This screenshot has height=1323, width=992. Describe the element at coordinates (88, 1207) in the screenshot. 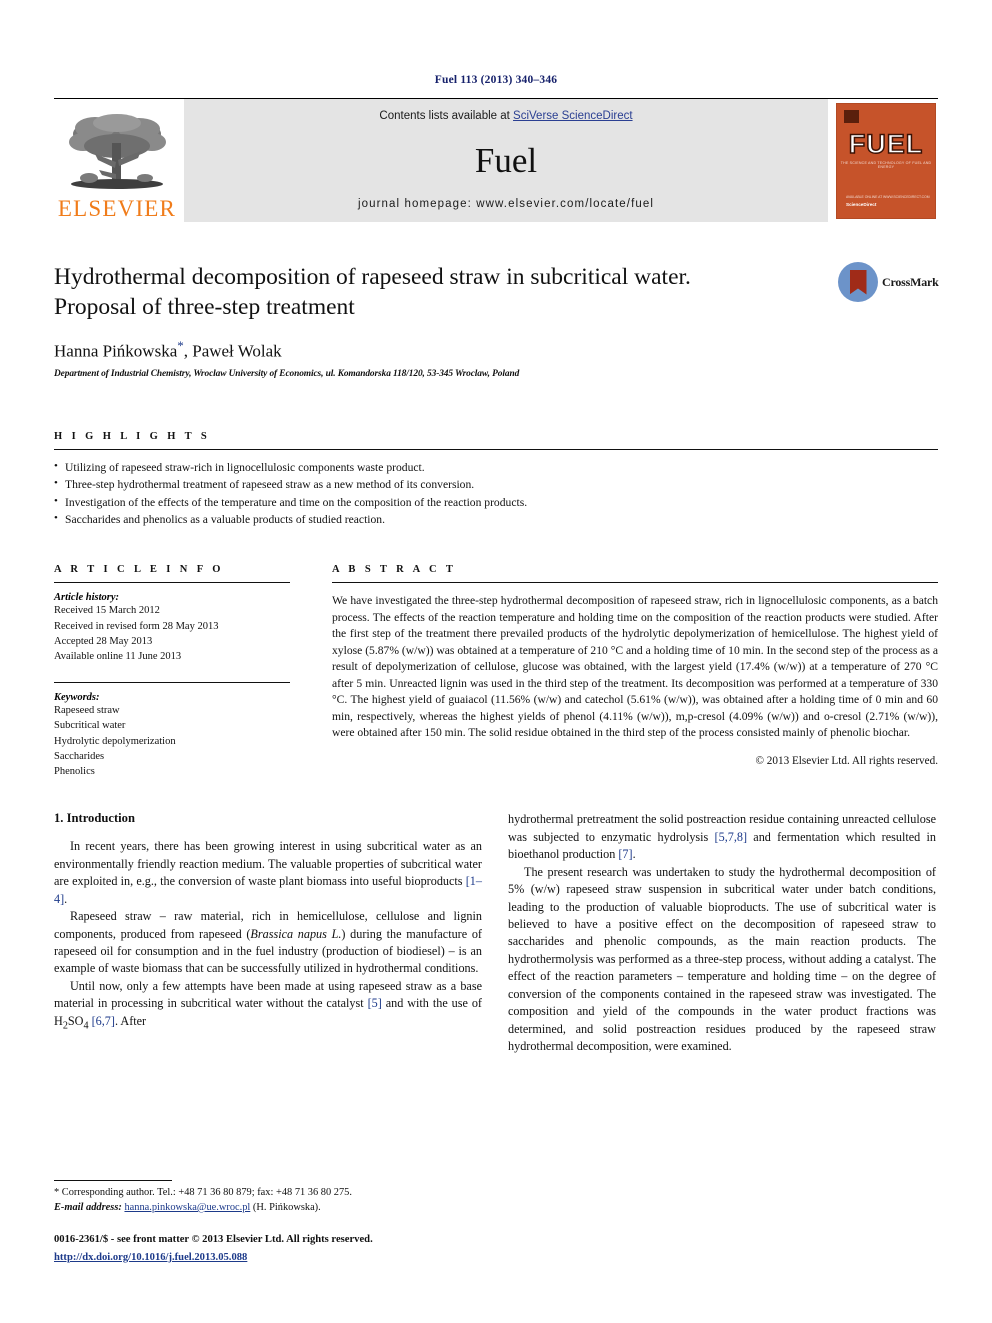

I see `email-label: E-mail address:` at that location.